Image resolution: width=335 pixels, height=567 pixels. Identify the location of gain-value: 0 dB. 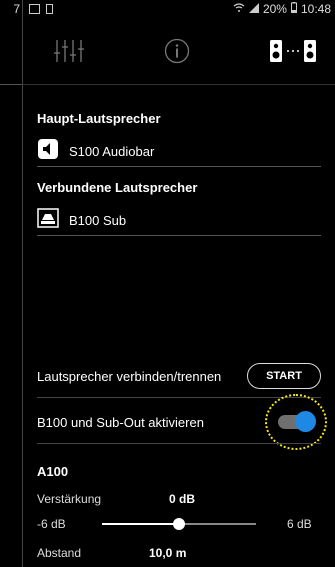
(182, 499).